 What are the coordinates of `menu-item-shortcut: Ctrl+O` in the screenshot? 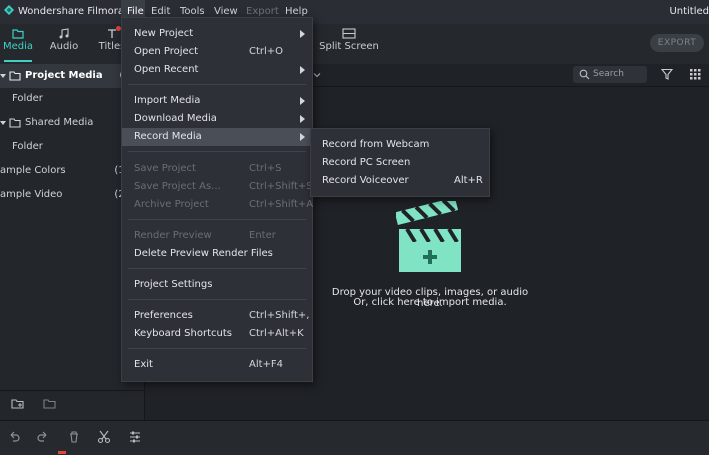 It's located at (266, 51).